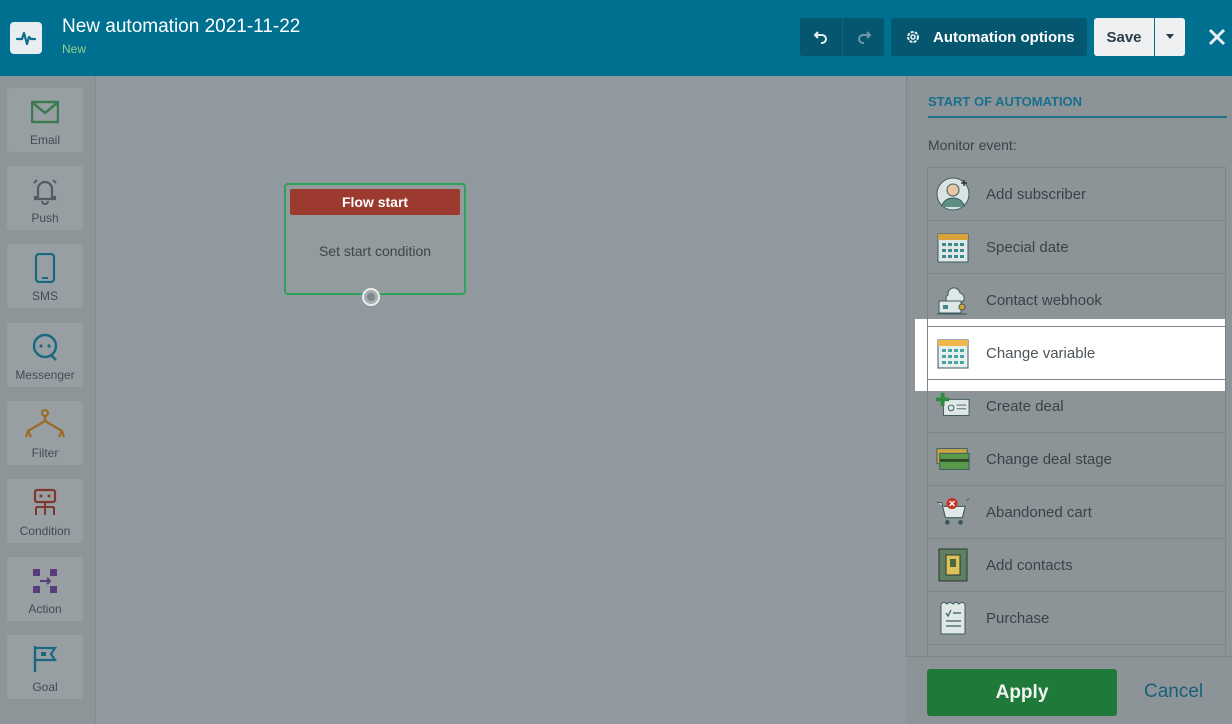 This screenshot has width=1232, height=724. I want to click on undo-button, so click(821, 37).